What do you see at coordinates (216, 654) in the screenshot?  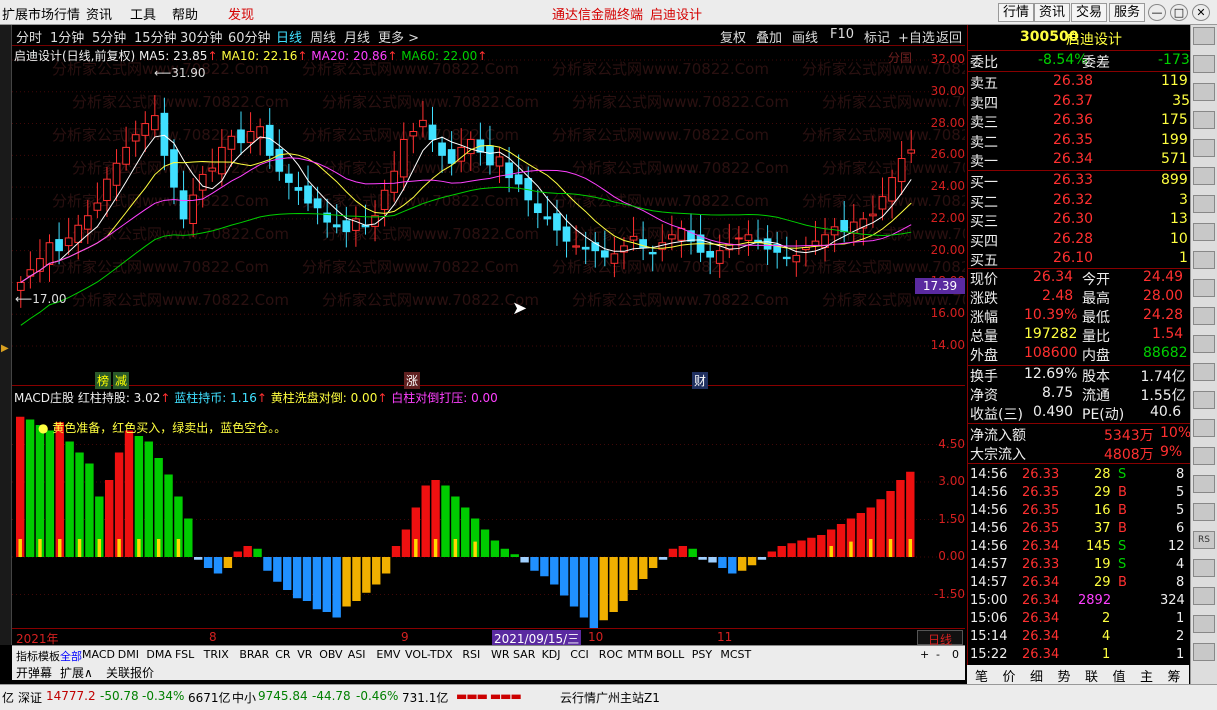 I see `indicator-tab: TRIX` at bounding box center [216, 654].